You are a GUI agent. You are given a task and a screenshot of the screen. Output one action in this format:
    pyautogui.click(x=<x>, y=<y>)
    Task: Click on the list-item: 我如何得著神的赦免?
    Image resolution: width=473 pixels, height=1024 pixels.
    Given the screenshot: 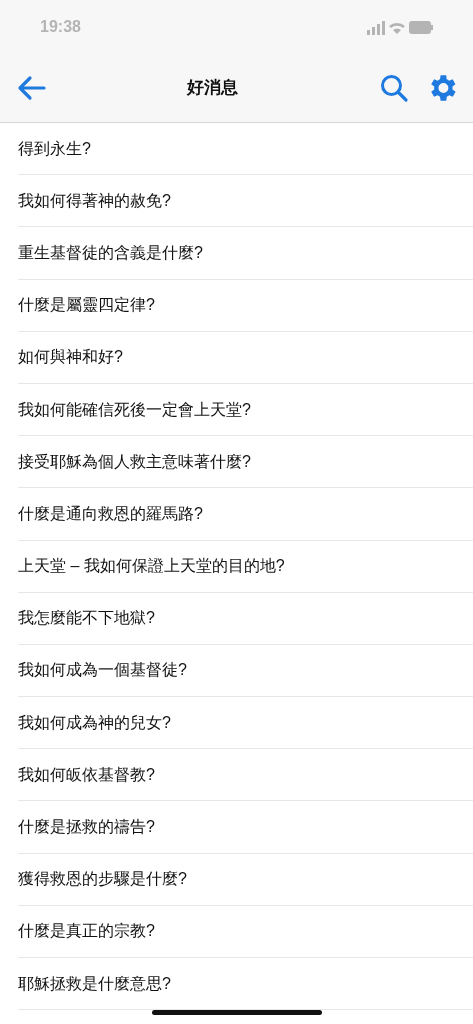 What is the action you would take?
    pyautogui.click(x=94, y=200)
    